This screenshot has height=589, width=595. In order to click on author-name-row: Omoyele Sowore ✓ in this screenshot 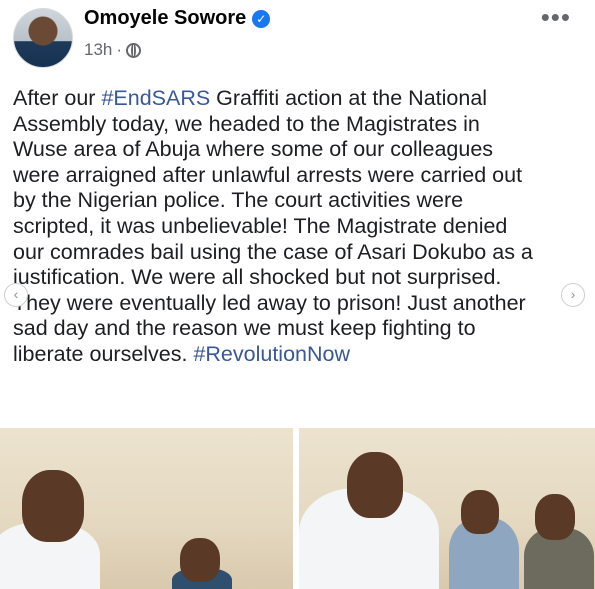, I will do `click(177, 18)`.